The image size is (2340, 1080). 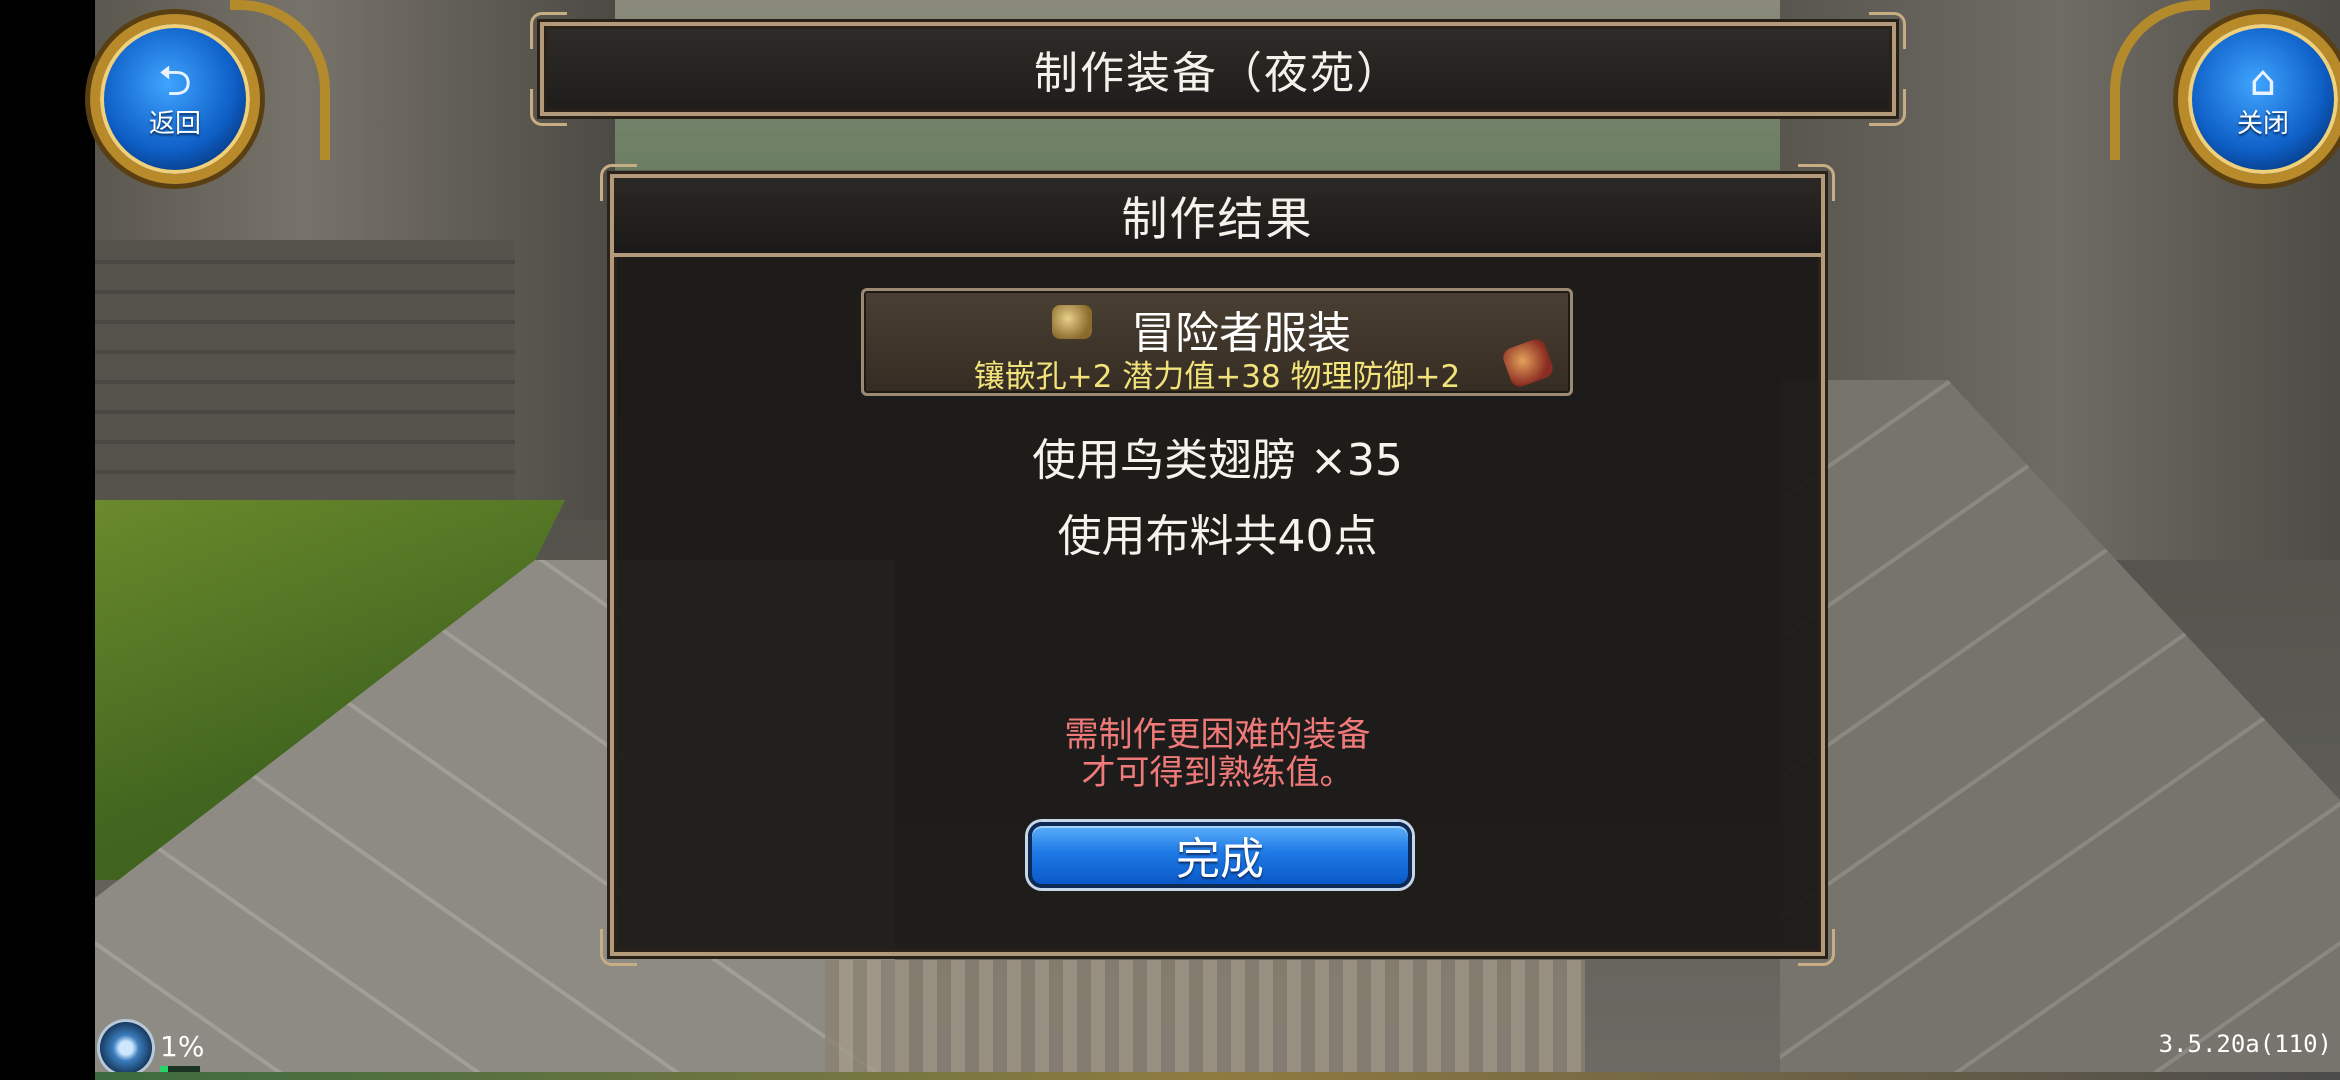 What do you see at coordinates (126, 1048) in the screenshot?
I see `network-status-icon` at bounding box center [126, 1048].